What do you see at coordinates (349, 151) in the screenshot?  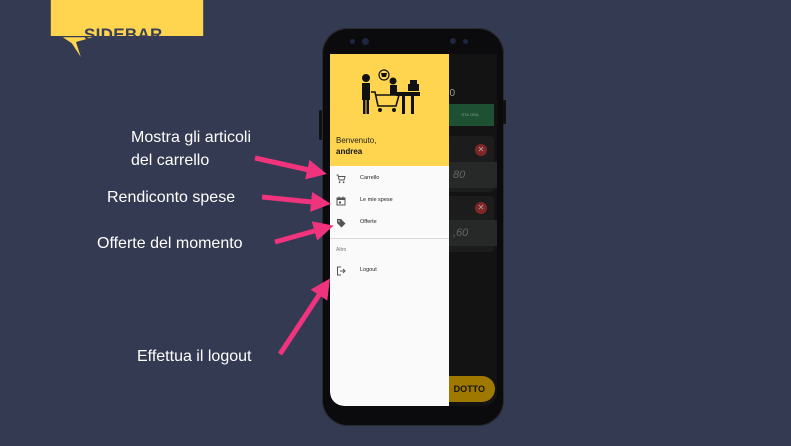 I see `username: andrea` at bounding box center [349, 151].